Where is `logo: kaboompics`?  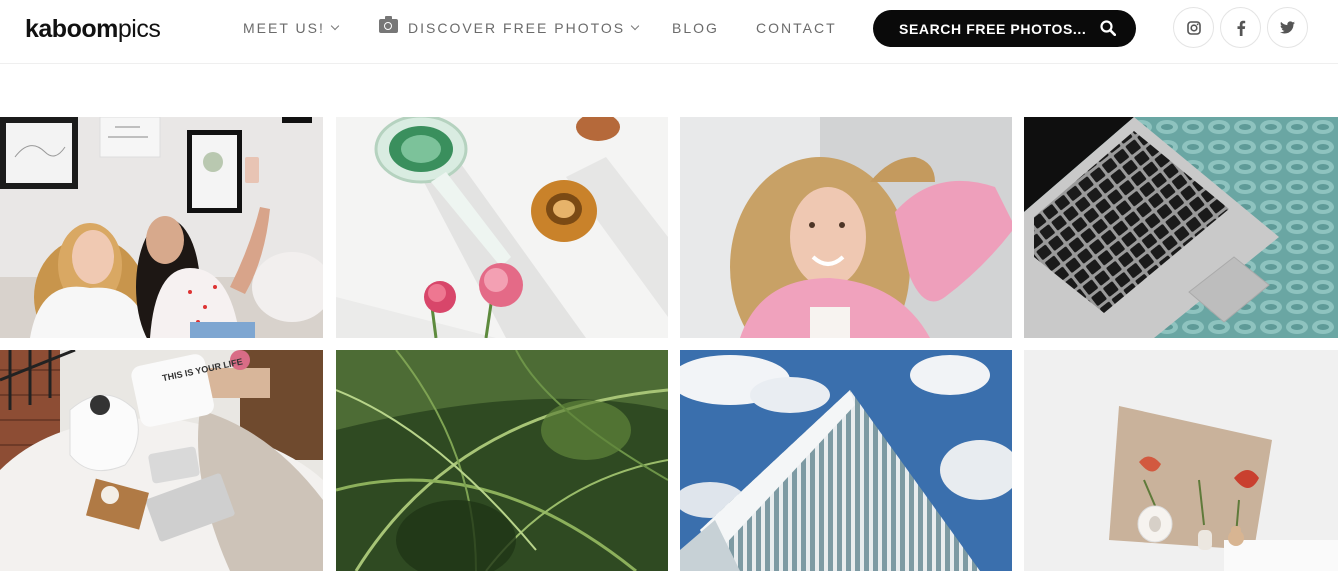 logo: kaboompics is located at coordinates (93, 29).